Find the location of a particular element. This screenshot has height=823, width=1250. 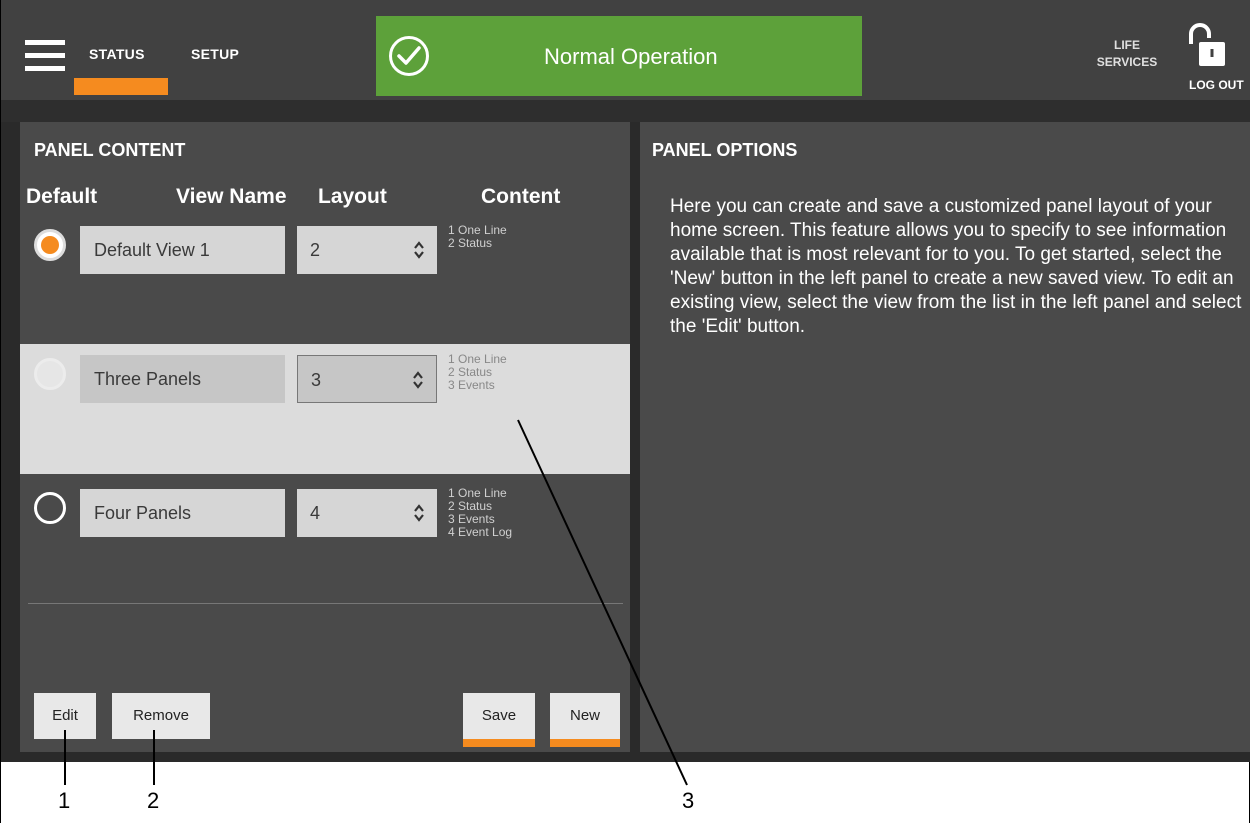

content-item: 2 Status is located at coordinates (470, 243).